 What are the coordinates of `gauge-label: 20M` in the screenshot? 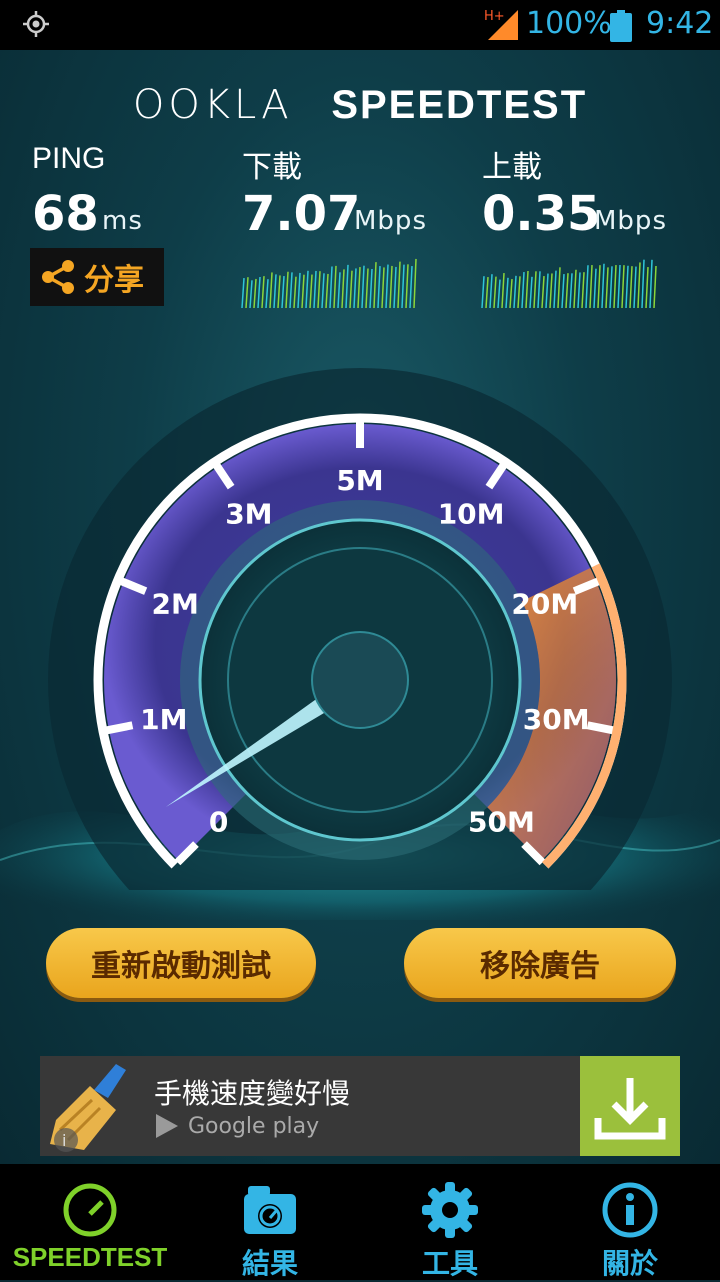 It's located at (544, 603).